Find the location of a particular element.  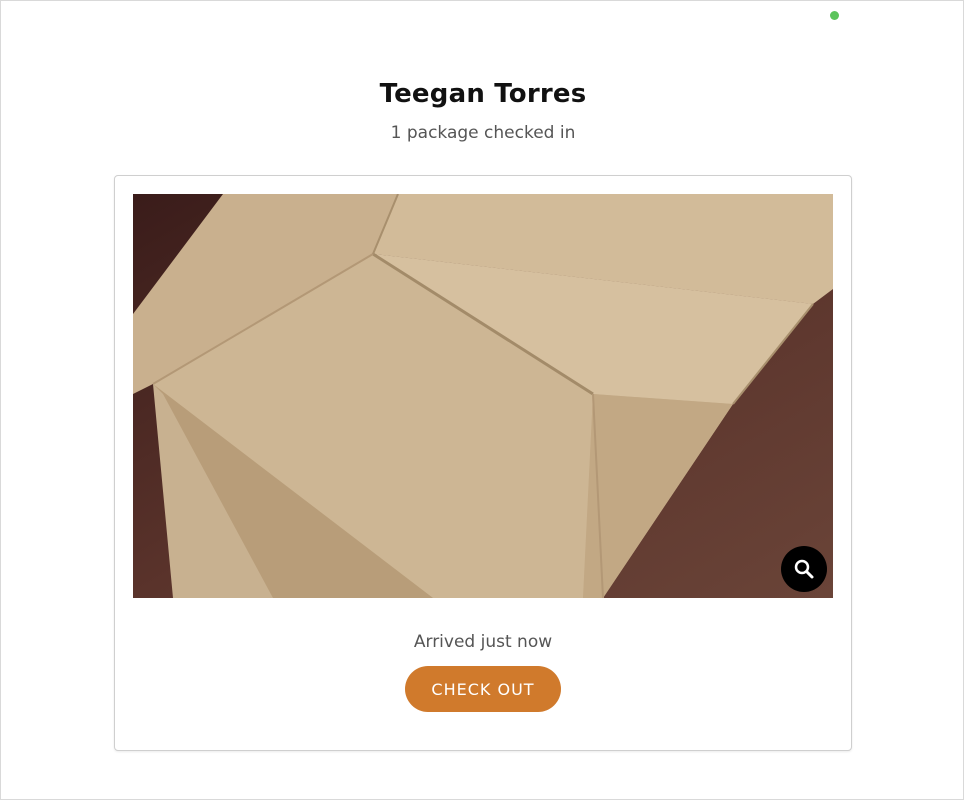

zoom-button is located at coordinates (804, 569).